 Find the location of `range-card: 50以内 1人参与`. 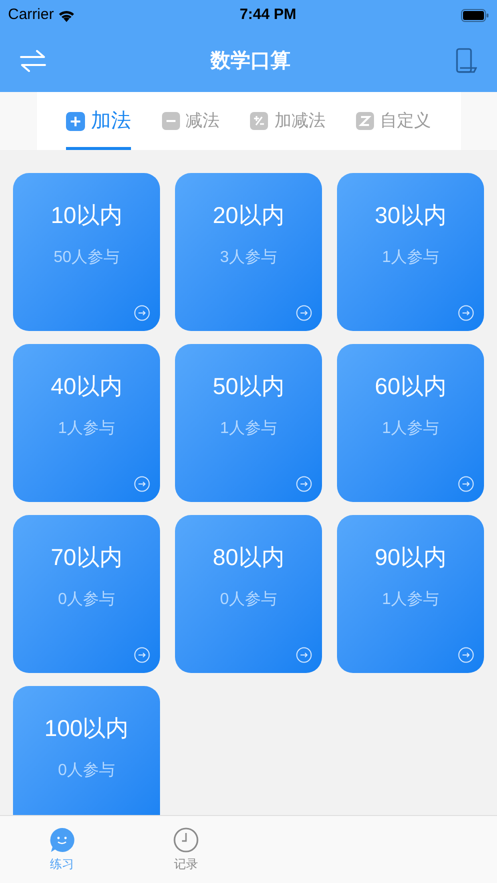

range-card: 50以内 1人参与 is located at coordinates (248, 423).